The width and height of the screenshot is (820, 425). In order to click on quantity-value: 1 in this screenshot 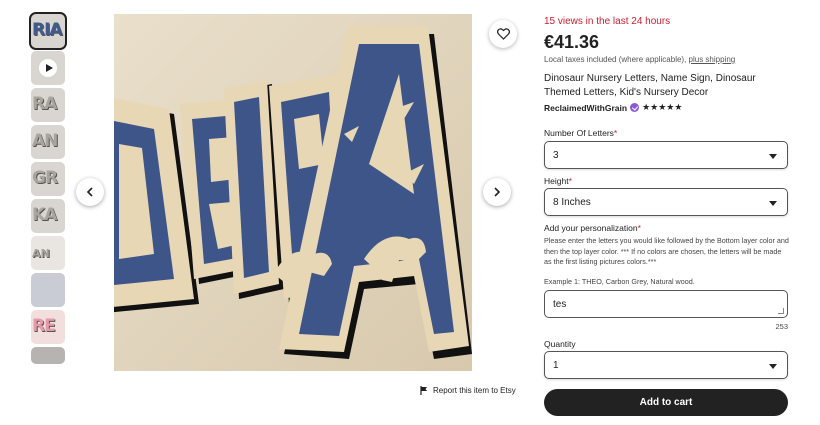, I will do `click(556, 365)`.